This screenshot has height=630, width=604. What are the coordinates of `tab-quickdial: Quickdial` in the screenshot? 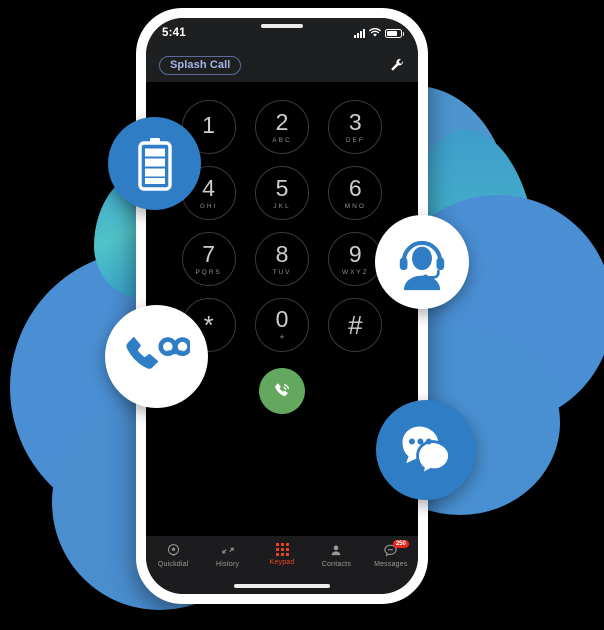 It's located at (173, 555).